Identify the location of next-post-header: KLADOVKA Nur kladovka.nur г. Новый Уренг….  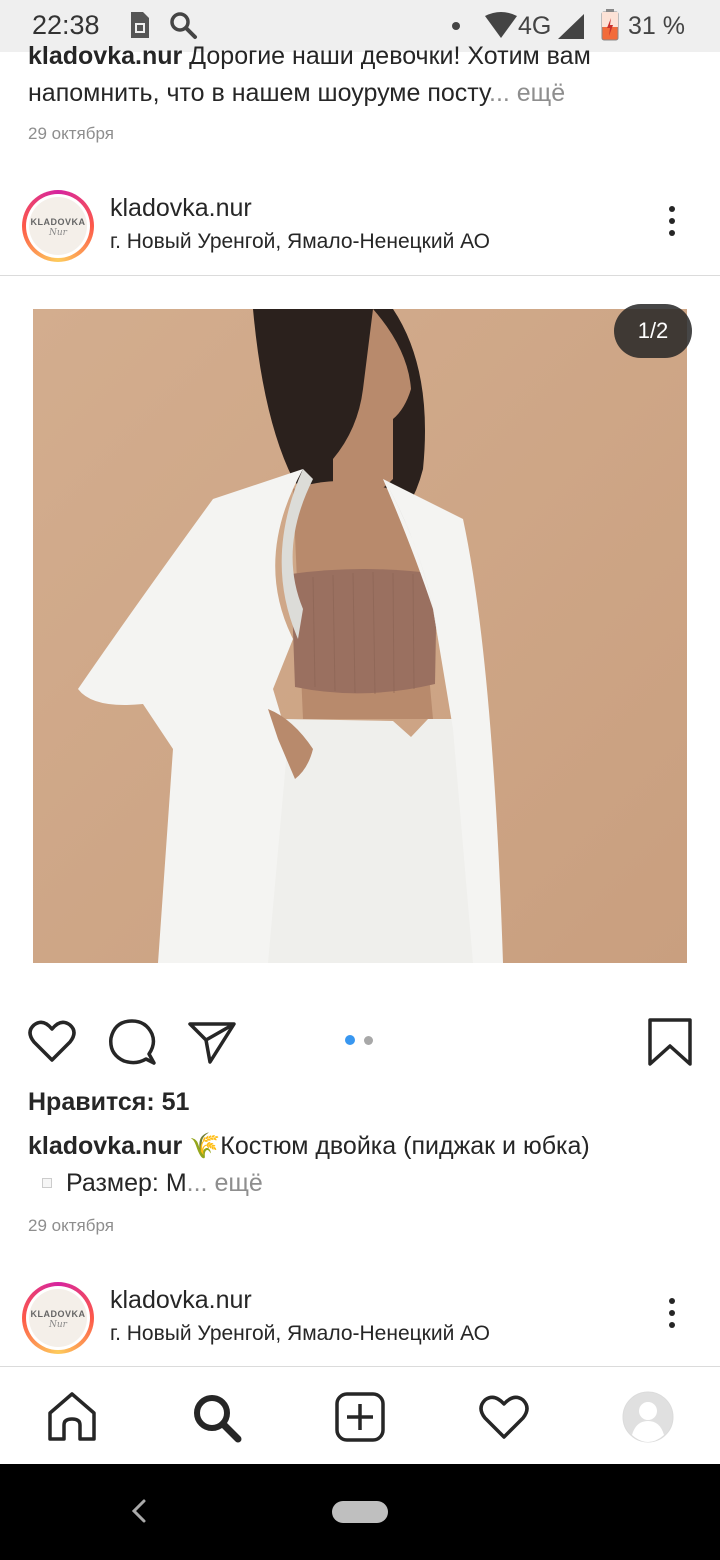
(360, 1319).